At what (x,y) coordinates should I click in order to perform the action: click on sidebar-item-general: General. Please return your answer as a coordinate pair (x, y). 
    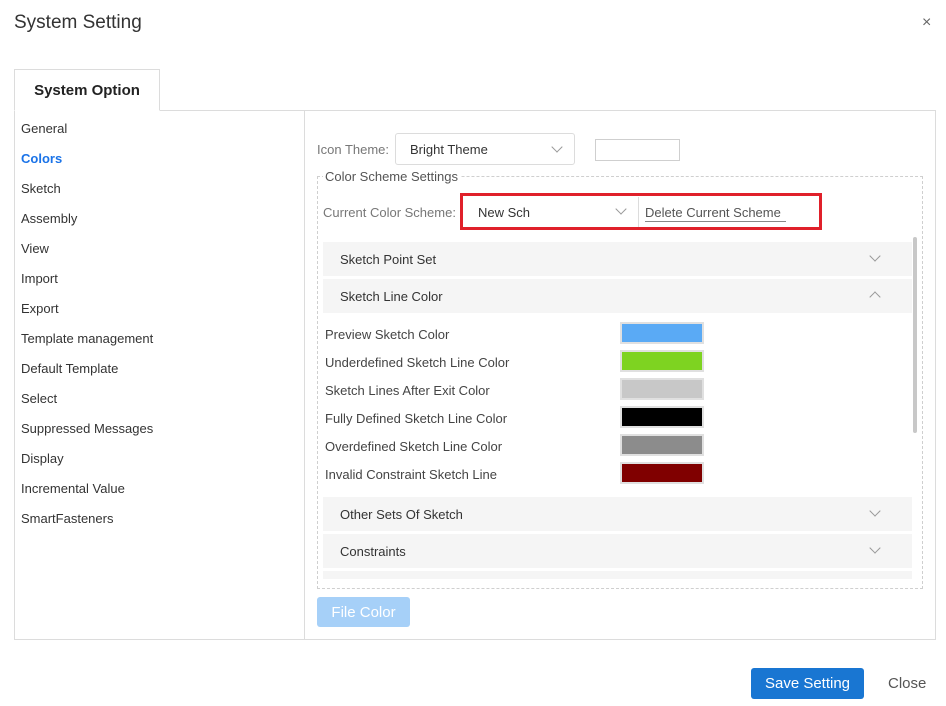
    Looking at the image, I should click on (44, 128).